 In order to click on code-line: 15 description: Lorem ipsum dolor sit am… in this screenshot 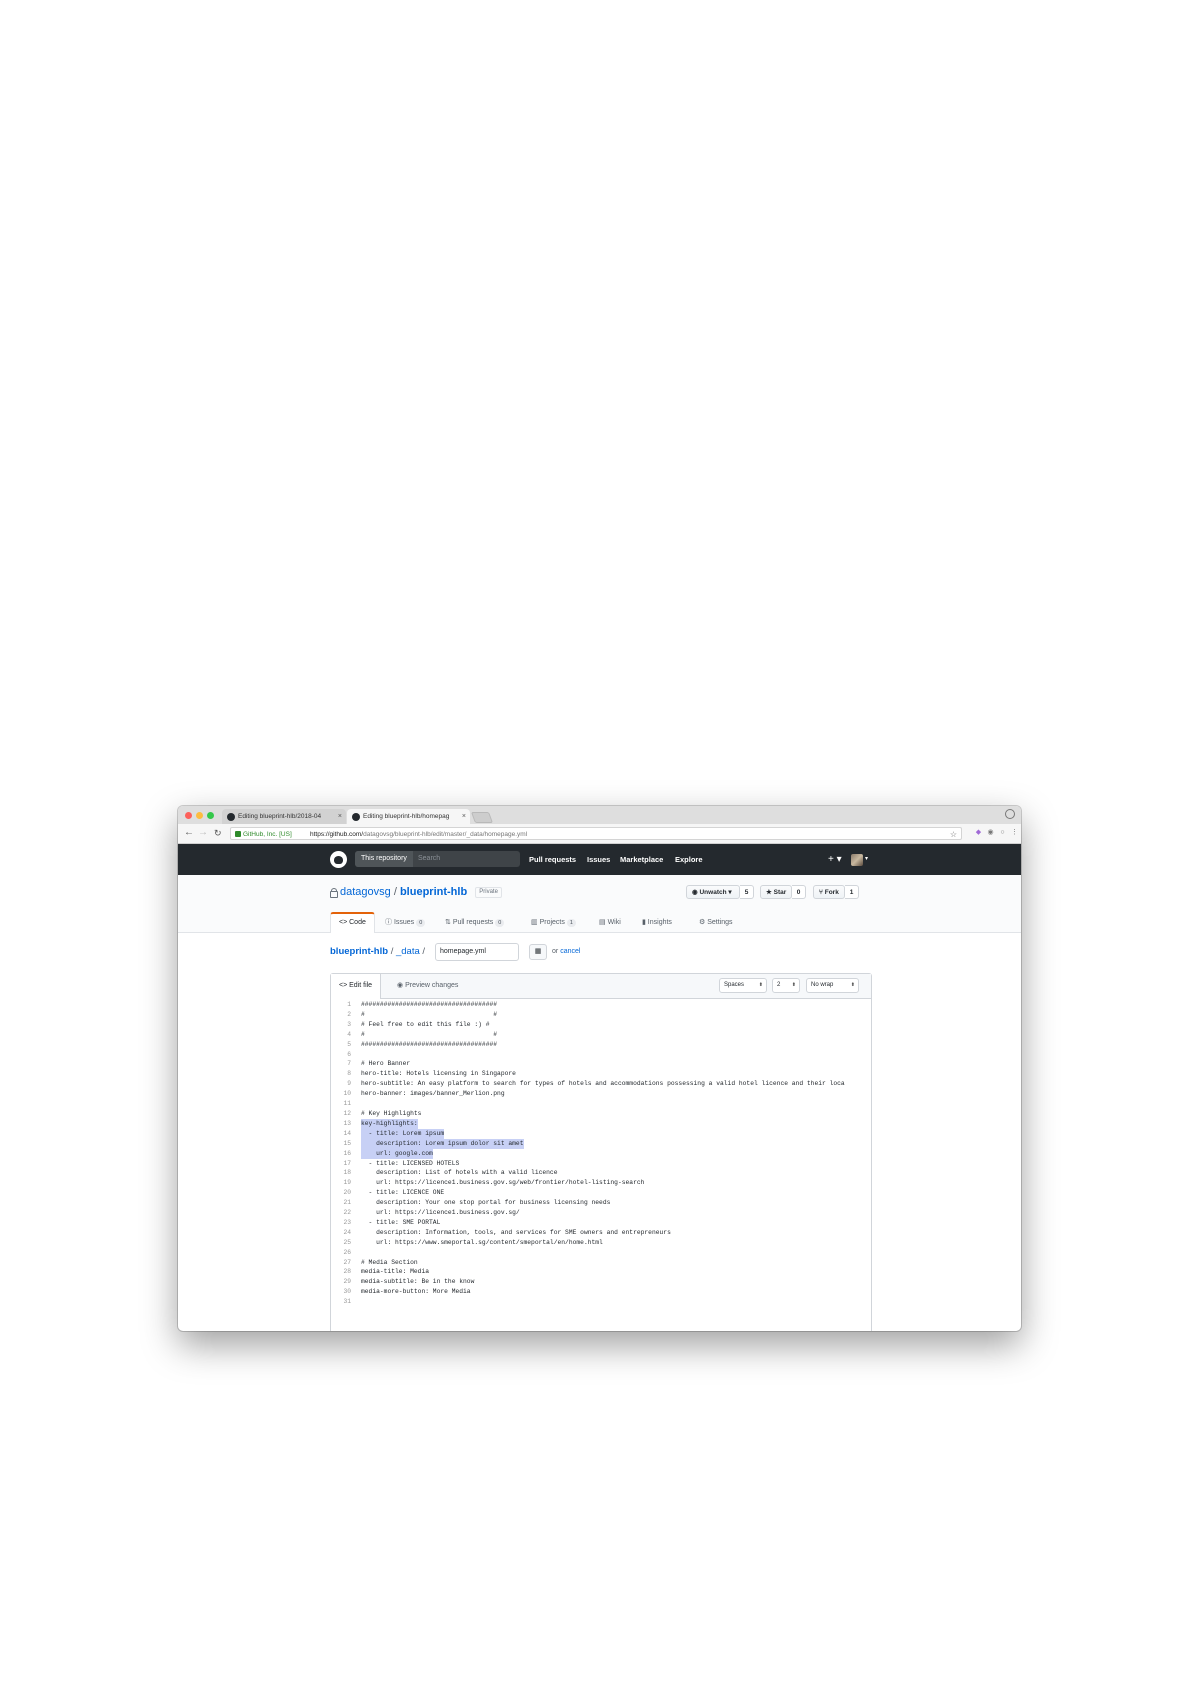, I will do `click(601, 1143)`.